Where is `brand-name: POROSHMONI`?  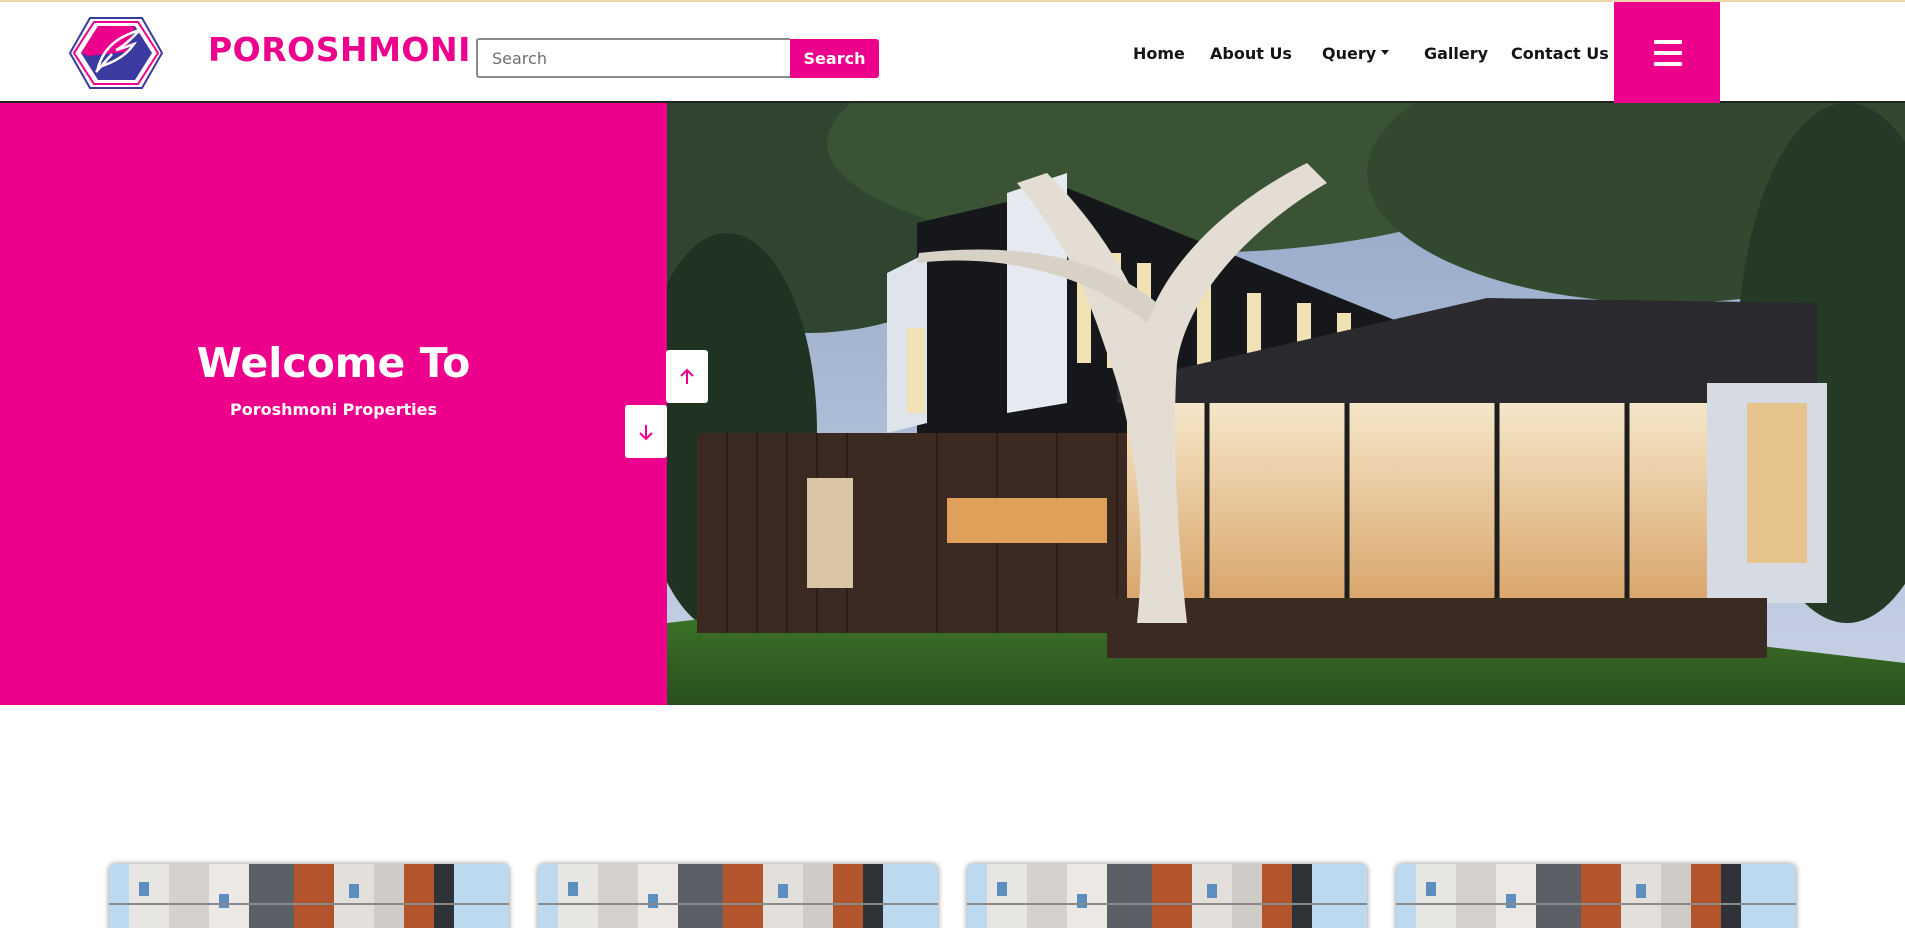
brand-name: POROSHMONI is located at coordinates (339, 49).